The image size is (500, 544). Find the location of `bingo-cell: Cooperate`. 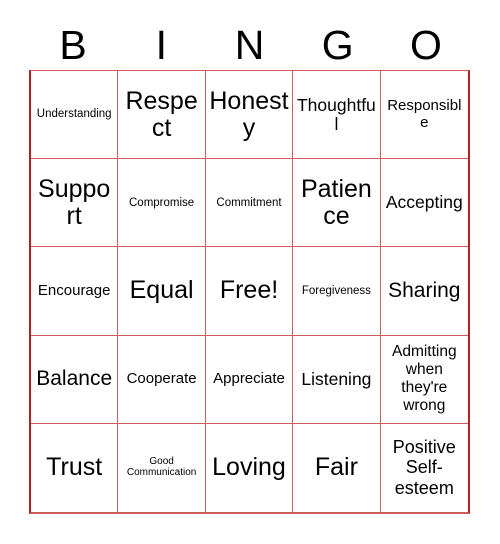

bingo-cell: Cooperate is located at coordinates (162, 379).